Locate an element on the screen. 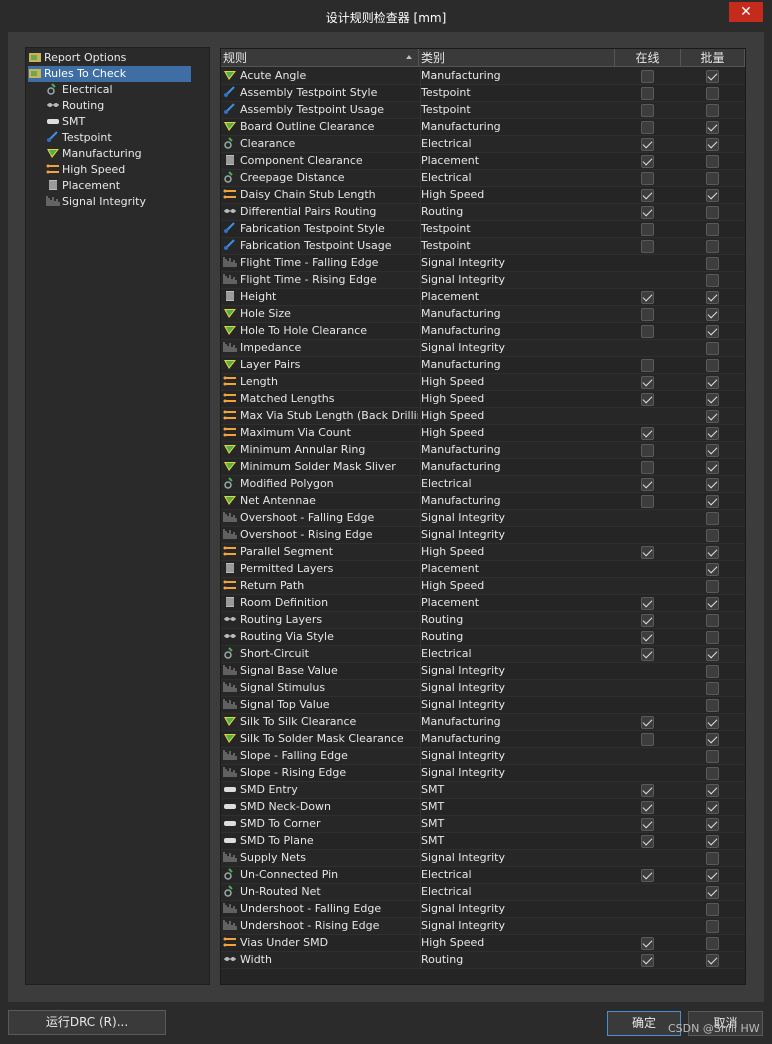 The height and width of the screenshot is (1044, 772). table-row: Overshoot - Falling Edge Signal Integrity is located at coordinates (483, 518).